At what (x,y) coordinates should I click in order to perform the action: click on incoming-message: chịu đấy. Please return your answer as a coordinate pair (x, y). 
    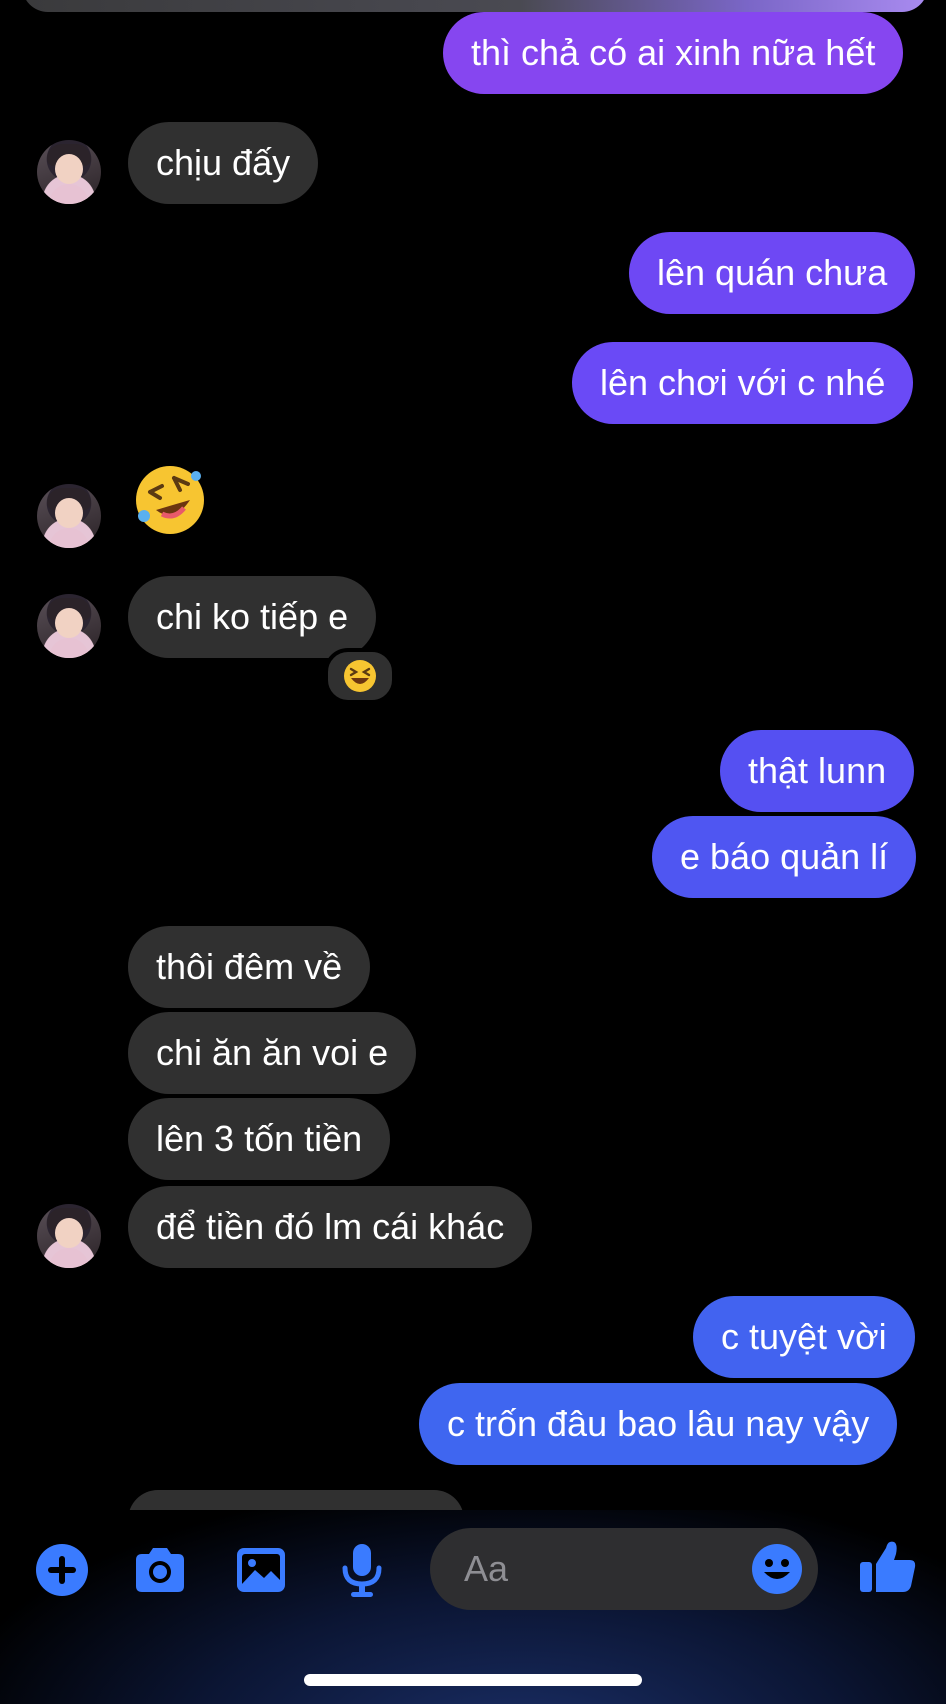
    Looking at the image, I should click on (223, 163).